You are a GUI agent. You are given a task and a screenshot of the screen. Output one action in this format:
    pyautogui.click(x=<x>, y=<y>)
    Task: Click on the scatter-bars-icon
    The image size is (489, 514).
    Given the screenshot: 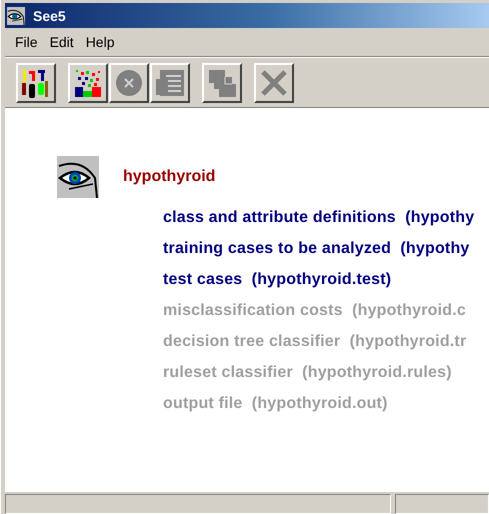 What is the action you would take?
    pyautogui.click(x=88, y=83)
    